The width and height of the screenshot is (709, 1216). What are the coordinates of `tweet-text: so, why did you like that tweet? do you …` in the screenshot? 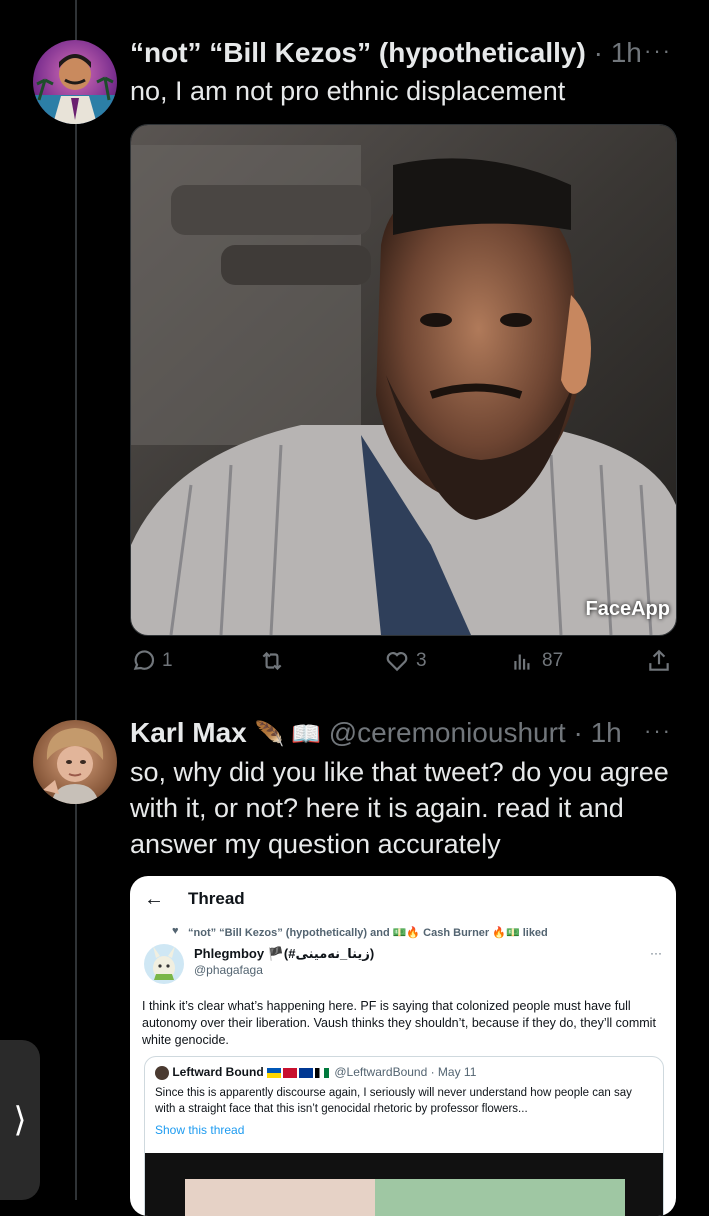 It's located at (399, 808).